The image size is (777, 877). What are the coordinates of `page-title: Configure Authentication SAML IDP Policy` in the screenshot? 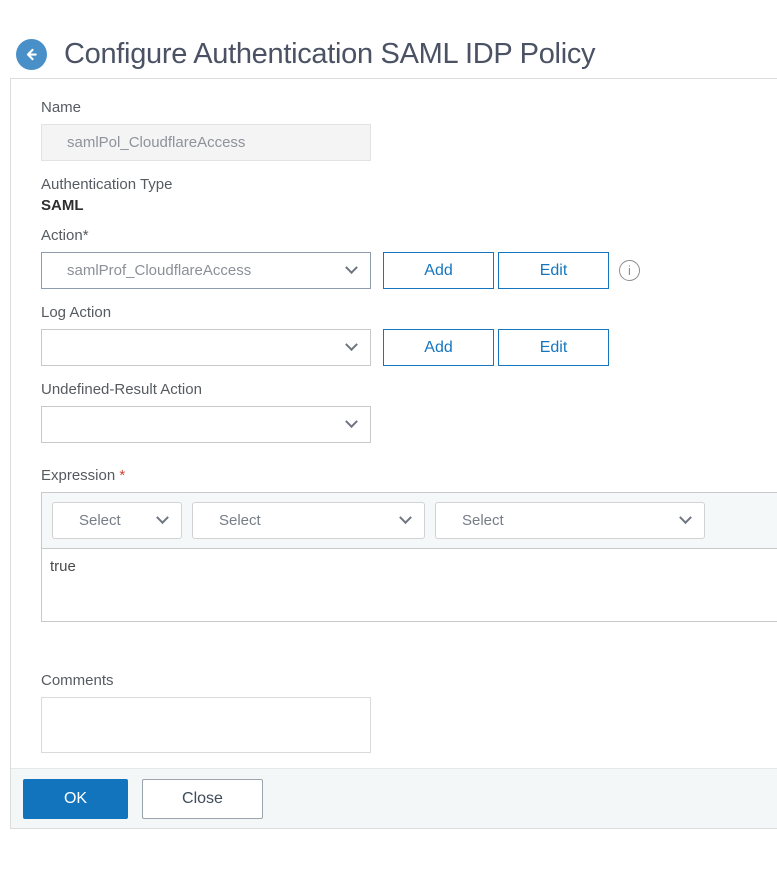 It's located at (330, 53).